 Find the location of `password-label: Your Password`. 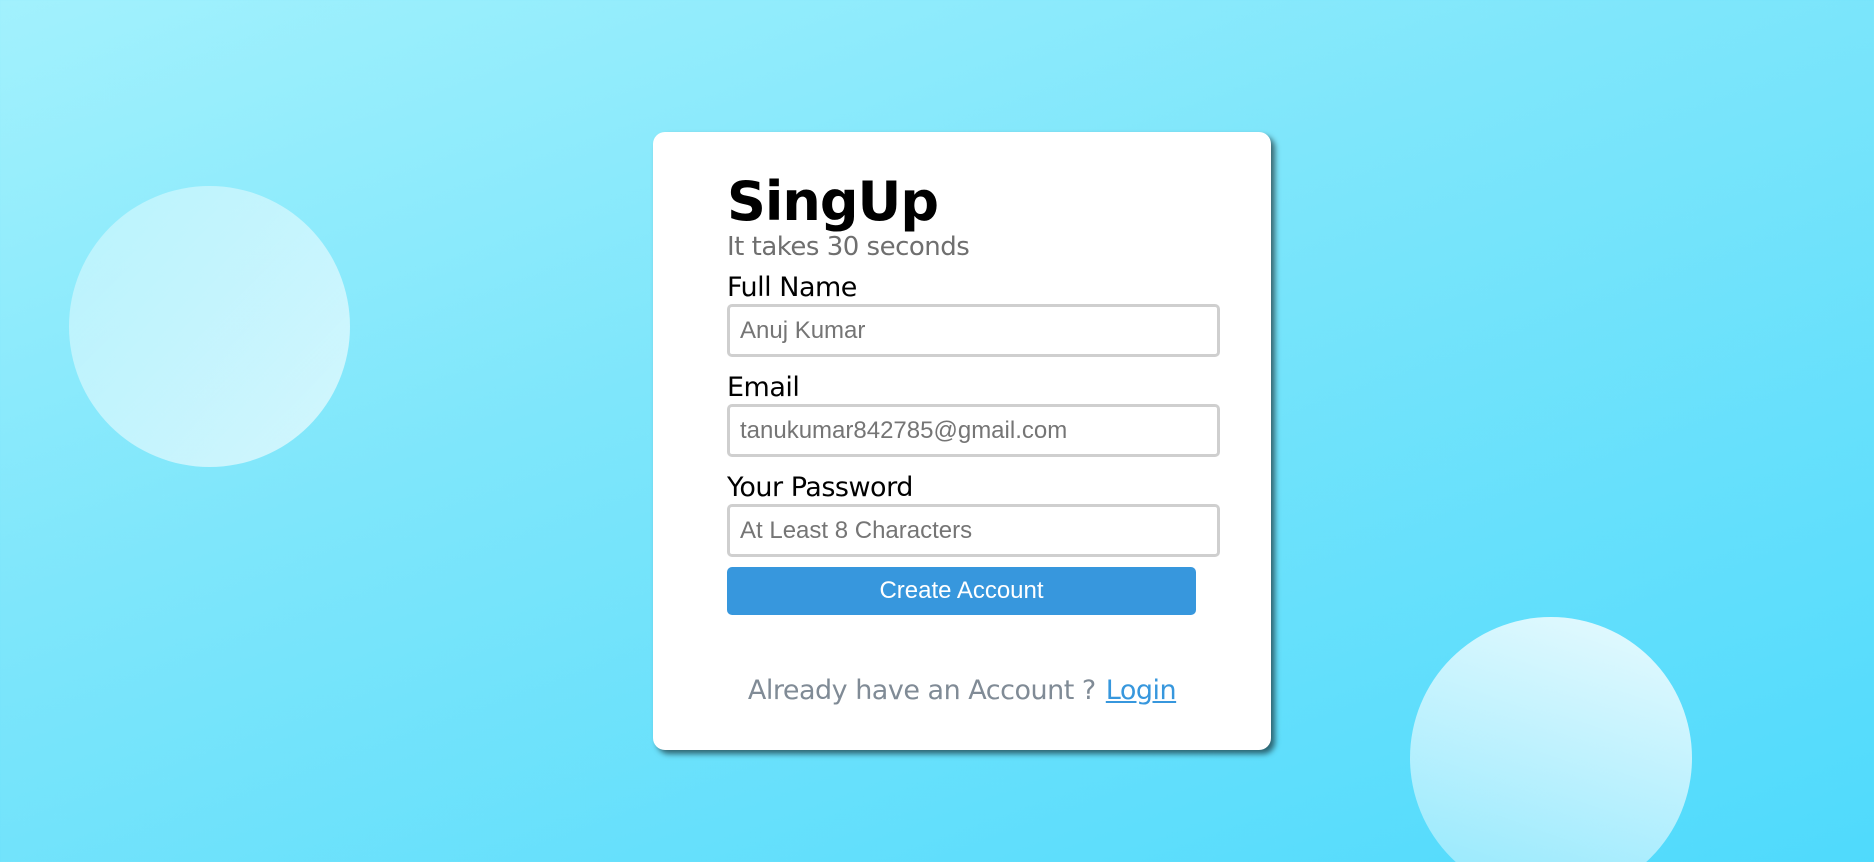

password-label: Your Password is located at coordinates (820, 487).